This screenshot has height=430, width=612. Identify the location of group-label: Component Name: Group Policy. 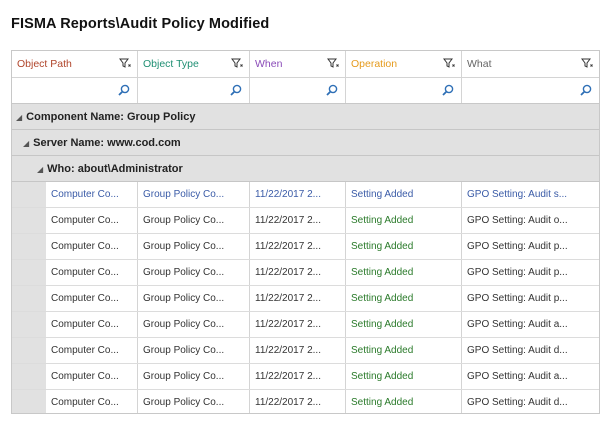
(111, 117).